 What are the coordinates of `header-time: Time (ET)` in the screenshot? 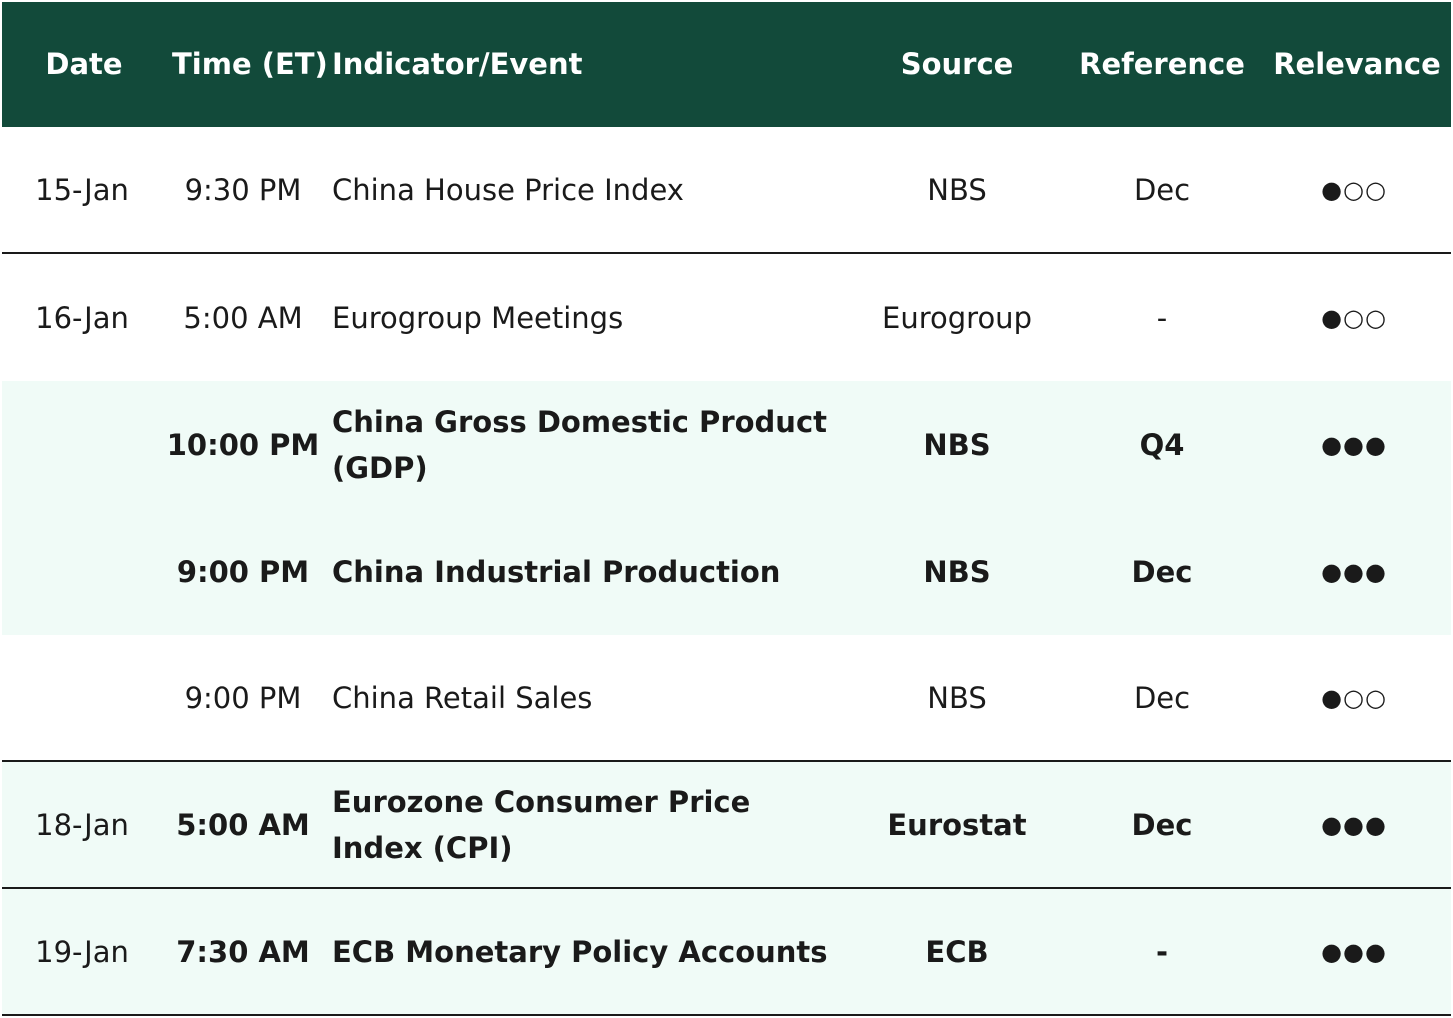 It's located at (250, 64).